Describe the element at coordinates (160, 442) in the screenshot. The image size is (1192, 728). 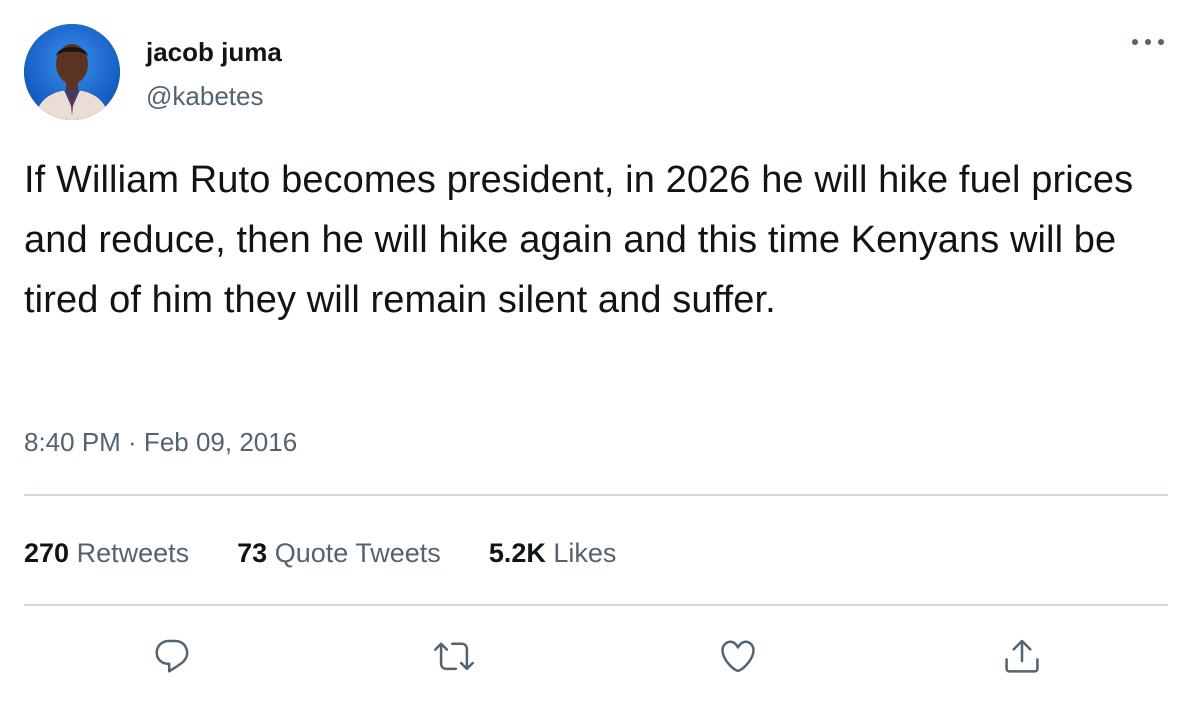
I see `tweet-timestamp: 8:40 PM · Feb 09, 2016` at that location.